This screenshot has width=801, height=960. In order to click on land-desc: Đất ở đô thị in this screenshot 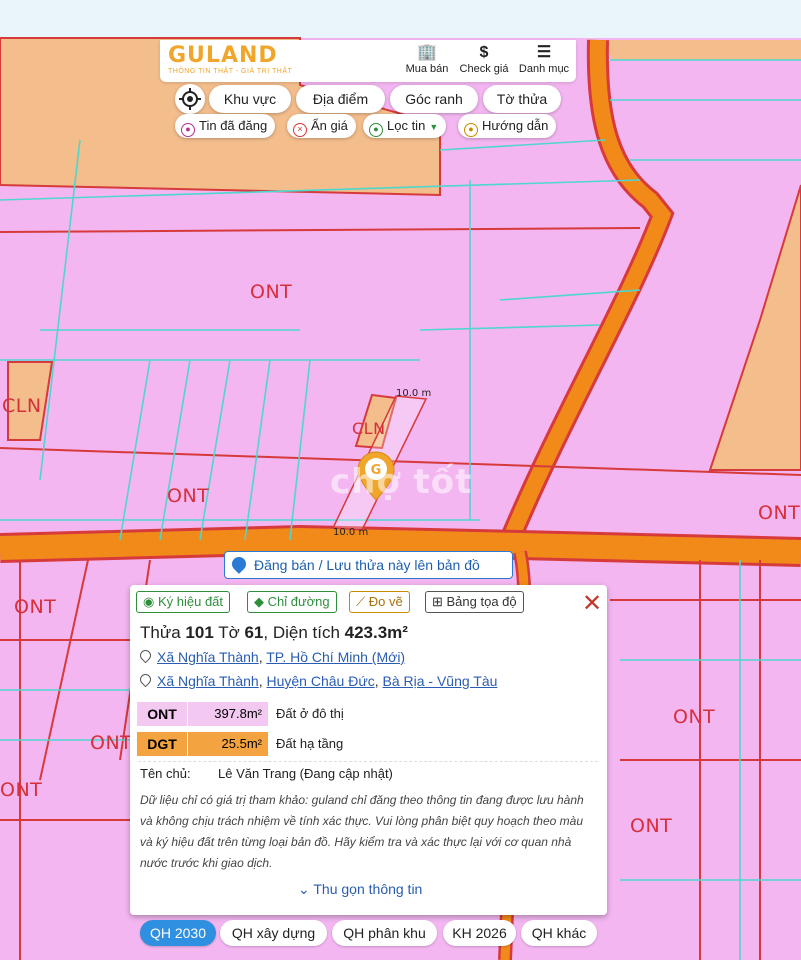, I will do `click(310, 713)`.